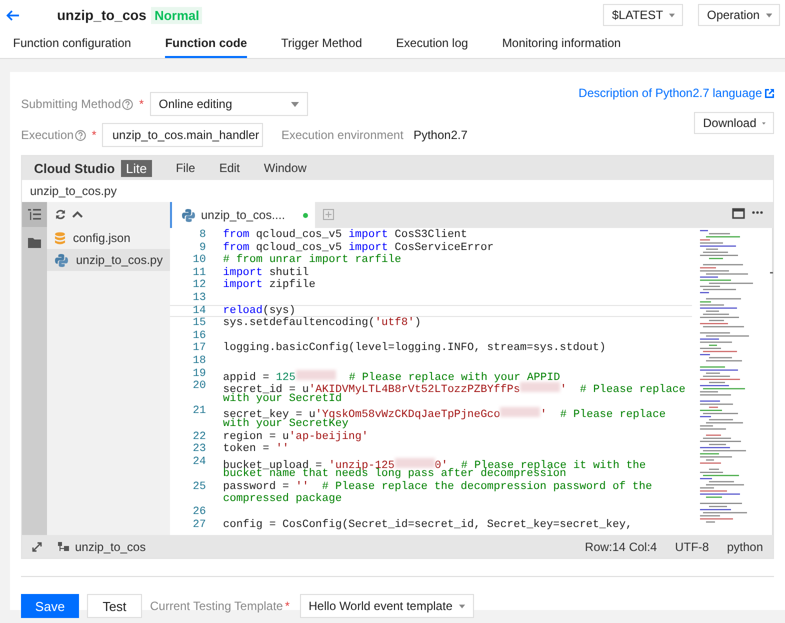 This screenshot has height=623, width=785. I want to click on line-number: 9, so click(202, 248).